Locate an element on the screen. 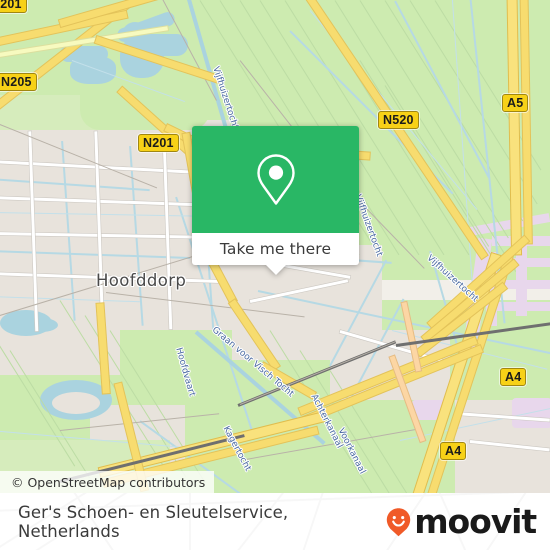  osm-attribution: © OpenStreetMap contributors is located at coordinates (107, 482).